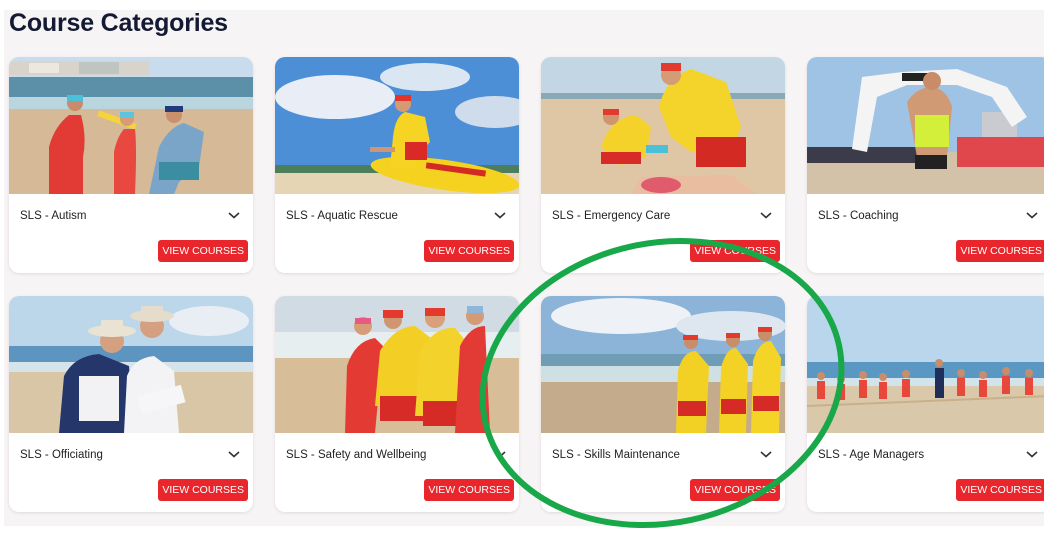 This screenshot has width=1044, height=533. What do you see at coordinates (397, 125) in the screenshot?
I see `aquatic-rescue-course-image` at bounding box center [397, 125].